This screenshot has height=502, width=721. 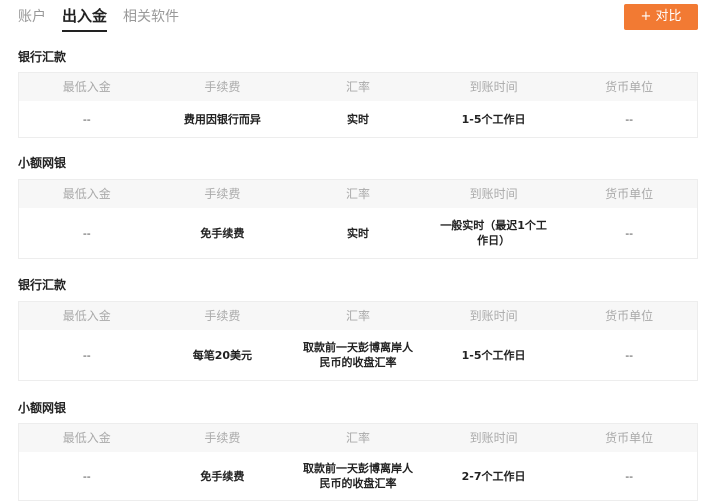 I want to click on table-row: -- 费用因银行而异 实时 1-5个工作日 --, so click(x=358, y=119).